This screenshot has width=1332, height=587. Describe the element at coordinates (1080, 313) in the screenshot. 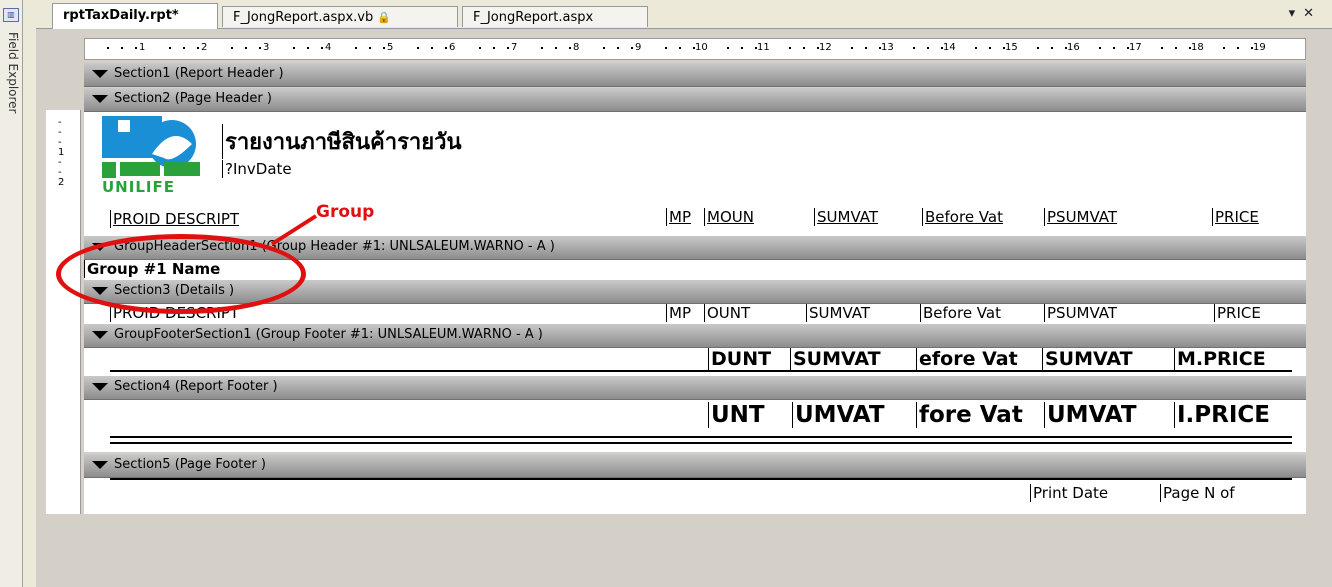

I see `detail-col-psumvat: PSUMVAT` at that location.